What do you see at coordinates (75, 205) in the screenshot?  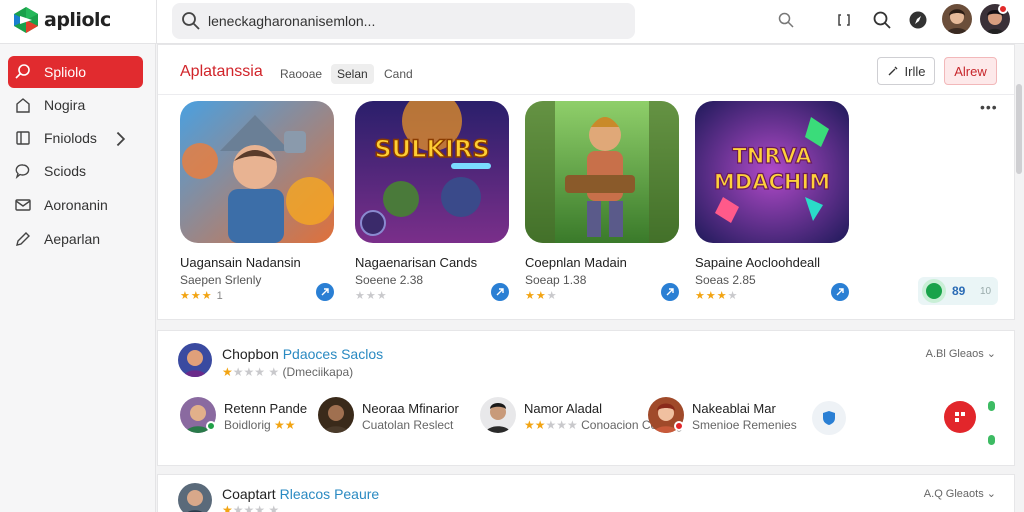 I see `sidebar-item-aoronanin: Aoronanin` at bounding box center [75, 205].